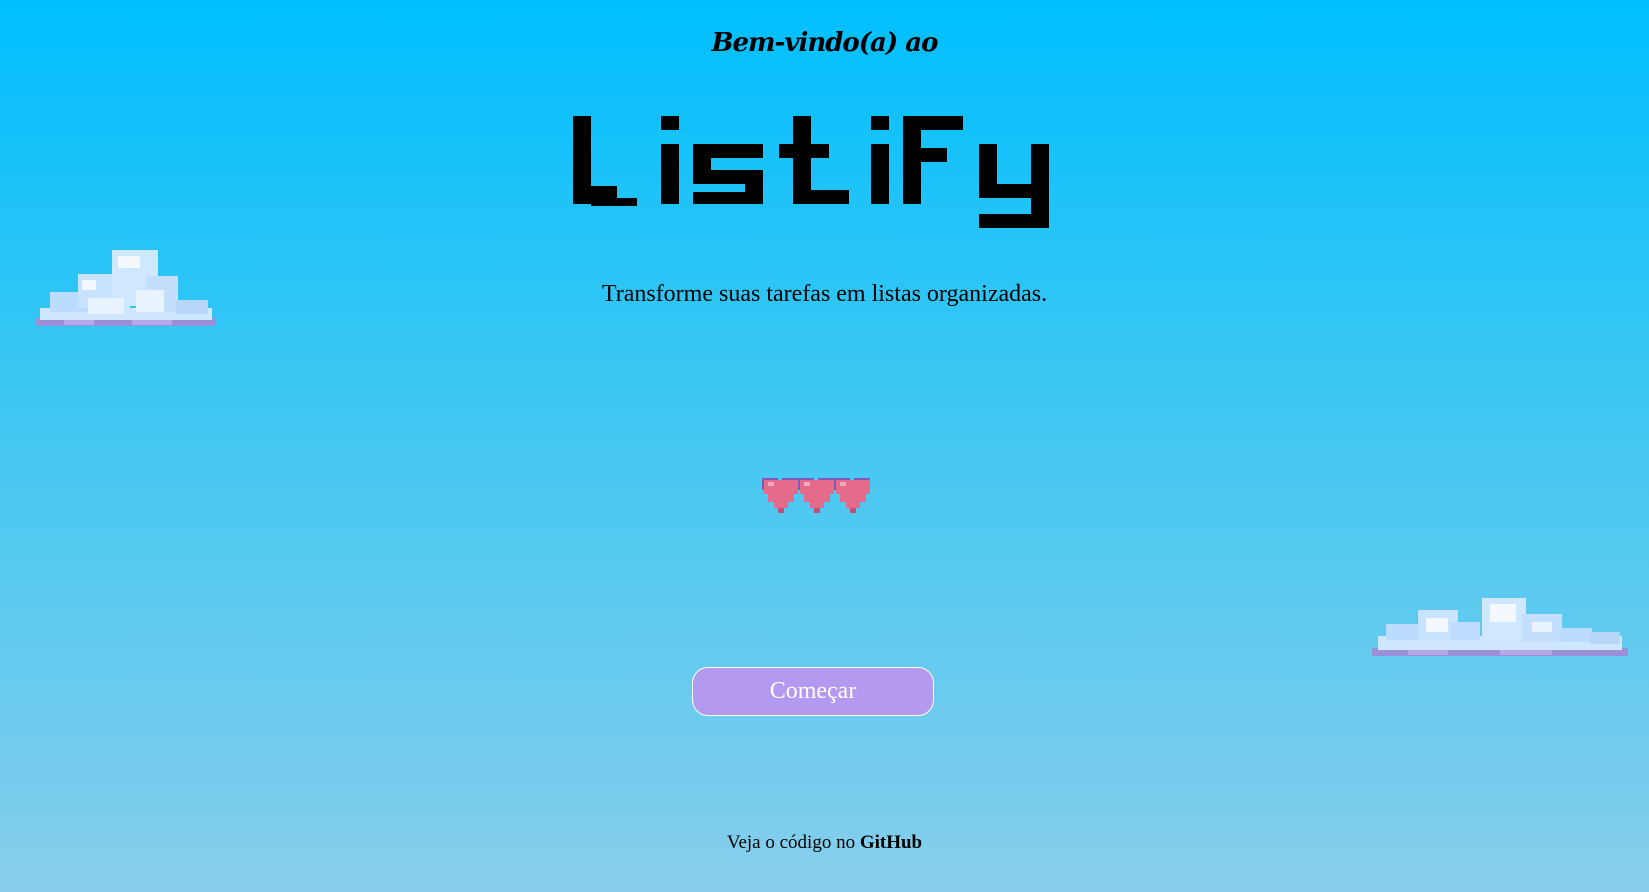  Describe the element at coordinates (813, 691) in the screenshot. I see `start-button: Começar` at that location.